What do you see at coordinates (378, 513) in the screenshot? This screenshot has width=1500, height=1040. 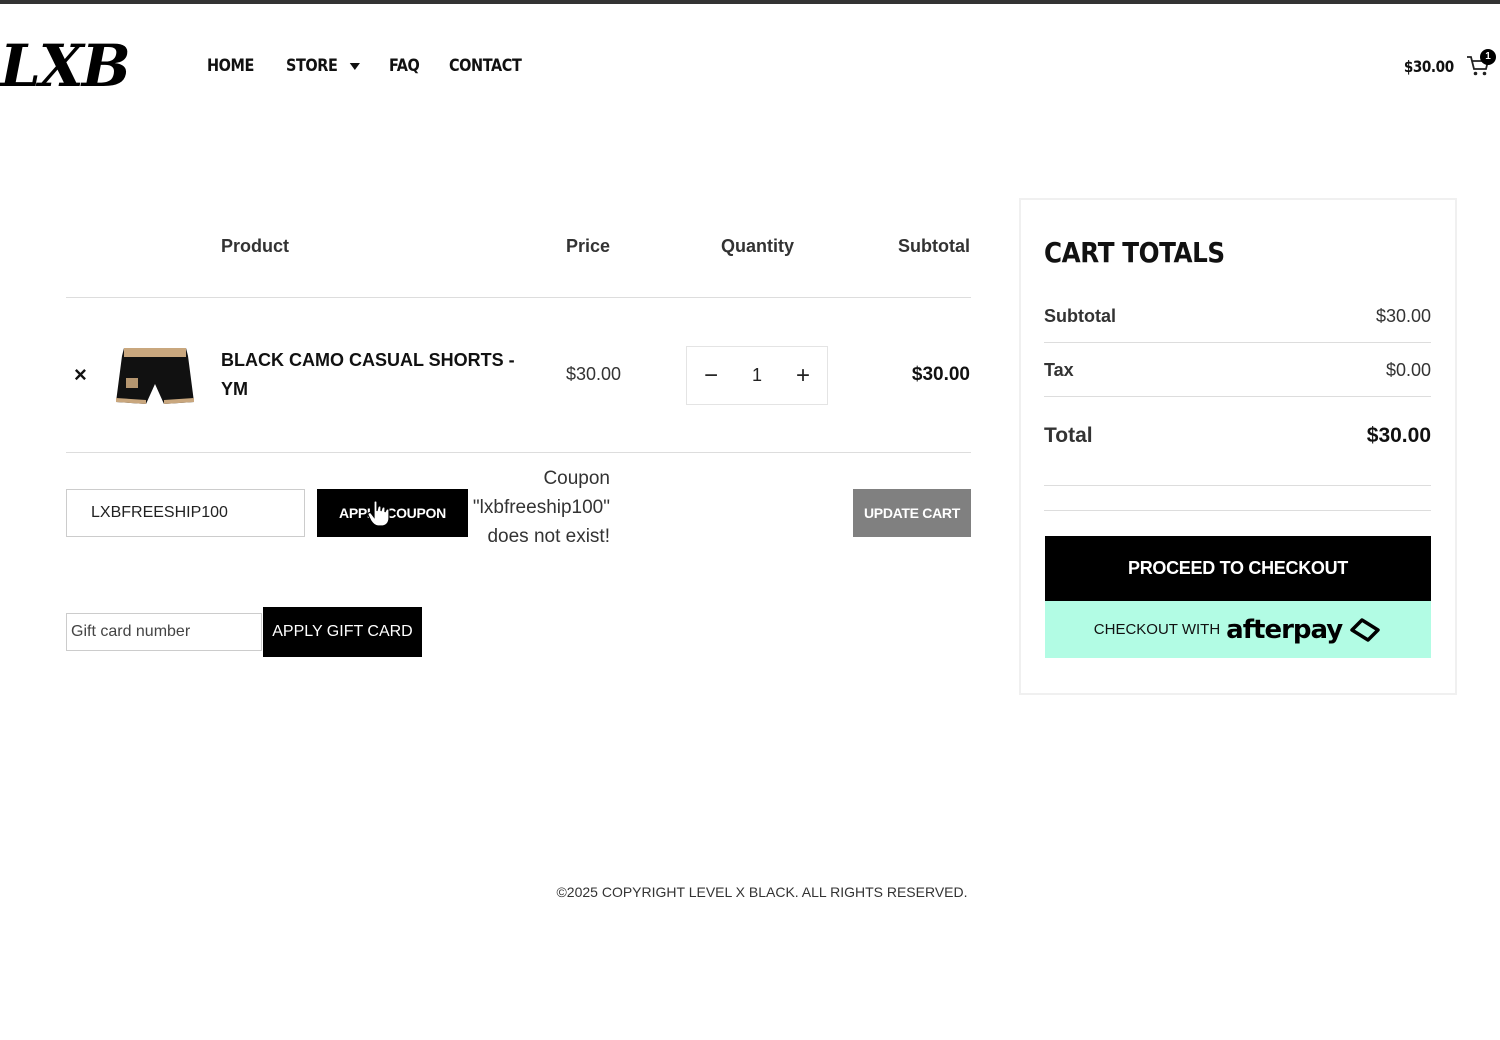 I see `hand-cursor-icon` at bounding box center [378, 513].